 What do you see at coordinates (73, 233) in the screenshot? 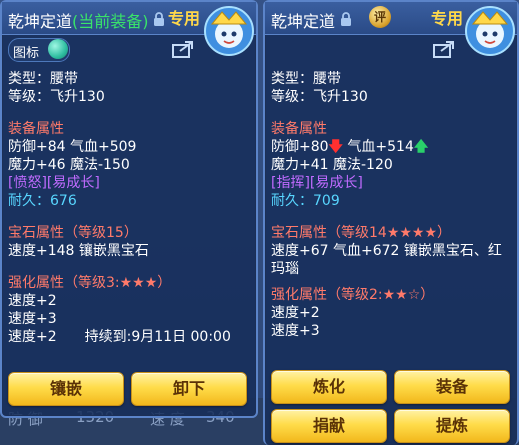
I see `gem-title: 宝石属性（等级15）` at bounding box center [73, 233].